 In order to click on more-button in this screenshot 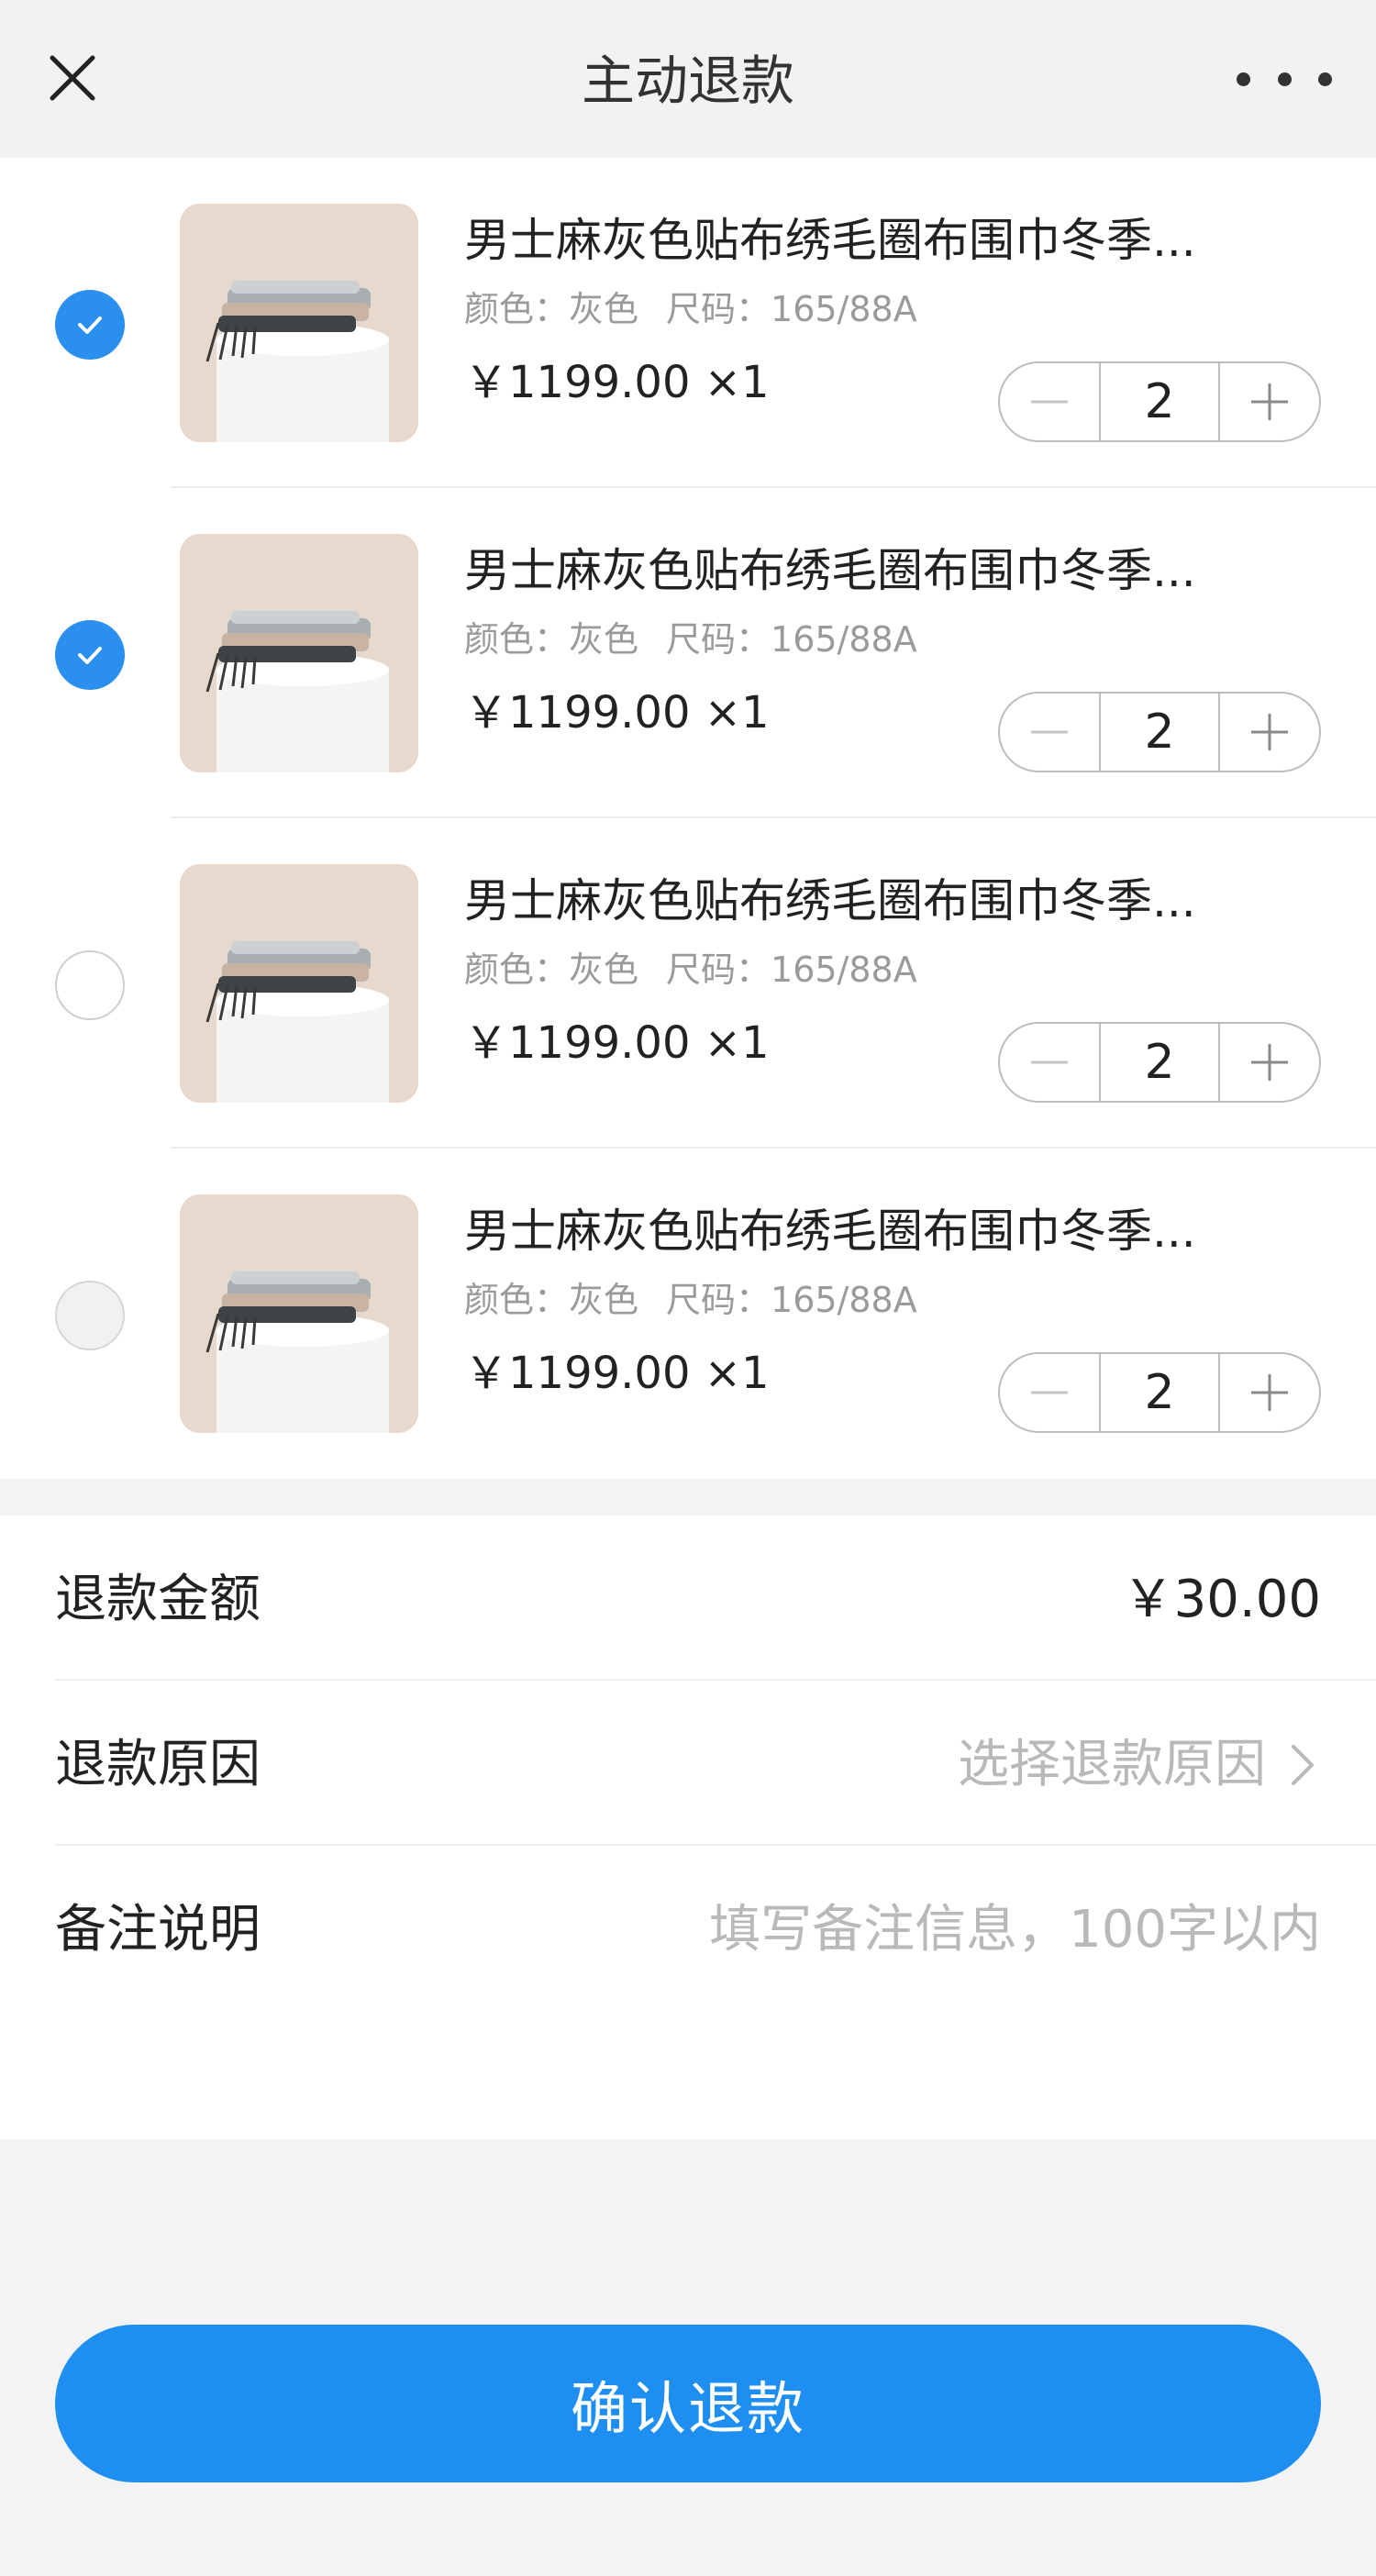, I will do `click(1284, 78)`.